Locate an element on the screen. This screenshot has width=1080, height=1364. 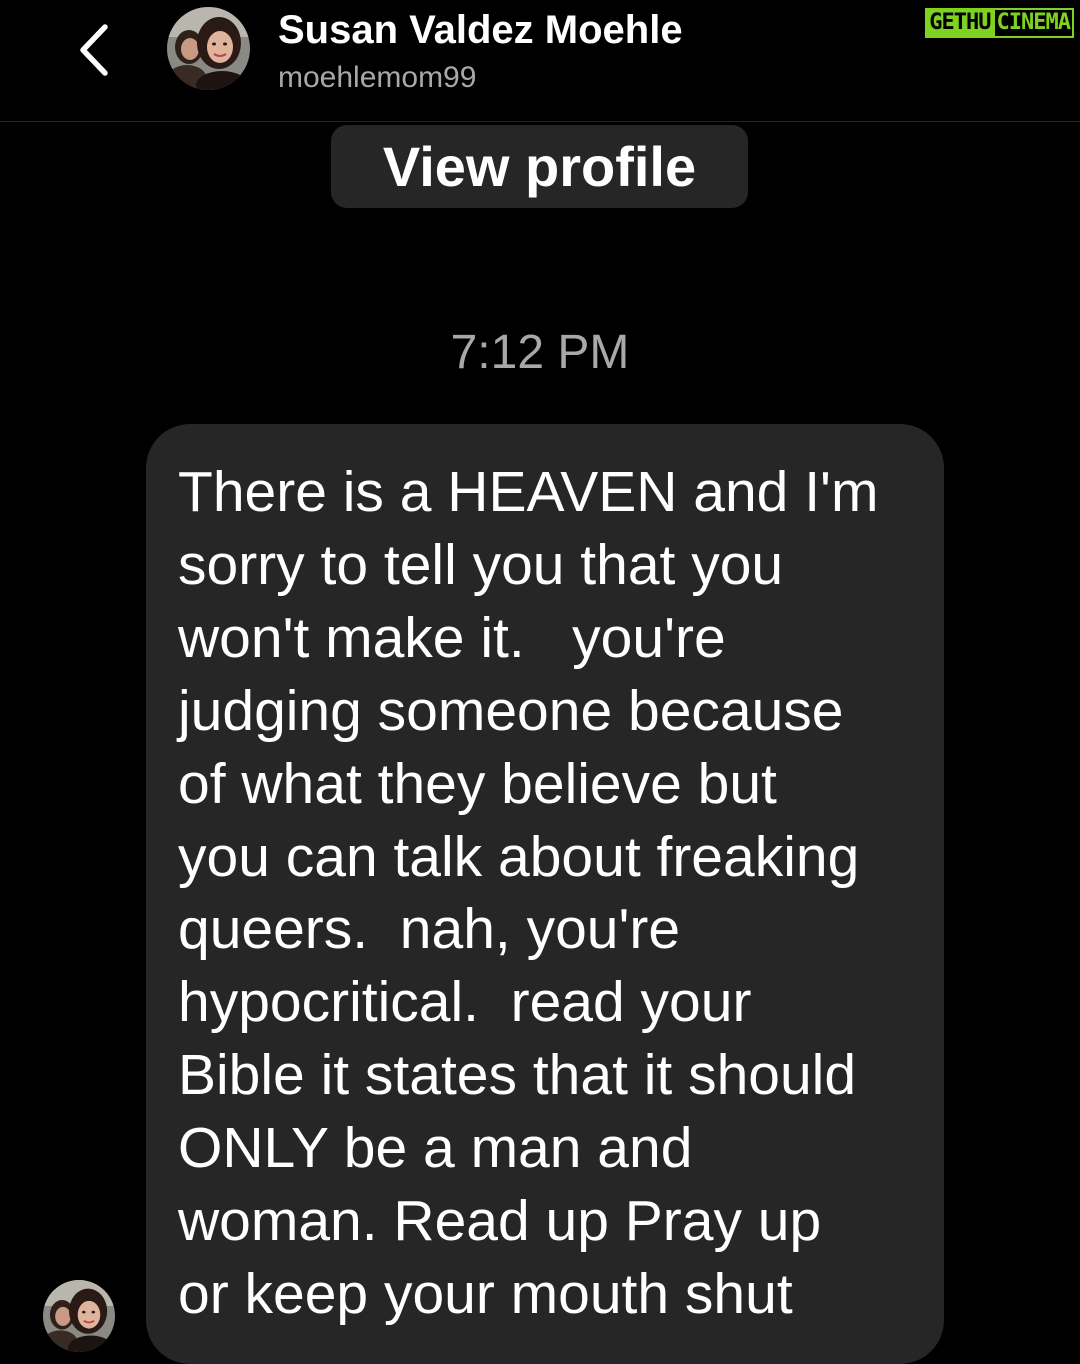
chevron-left-icon is located at coordinates (94, 50).